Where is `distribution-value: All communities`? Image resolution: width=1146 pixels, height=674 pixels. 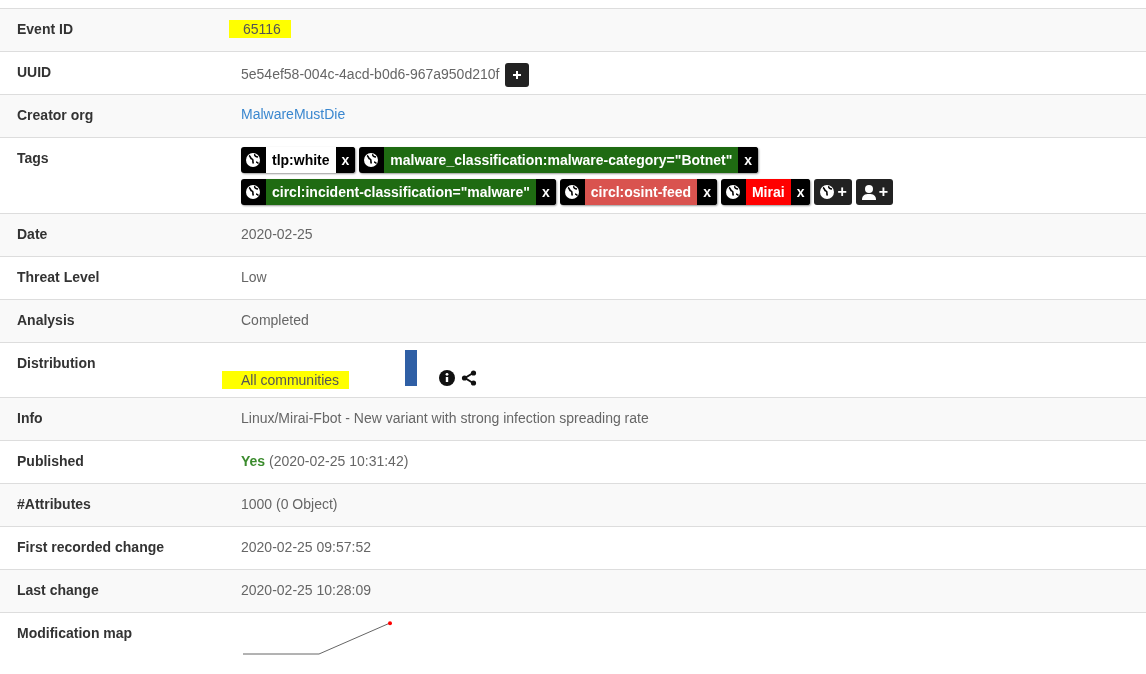 distribution-value: All communities is located at coordinates (286, 380).